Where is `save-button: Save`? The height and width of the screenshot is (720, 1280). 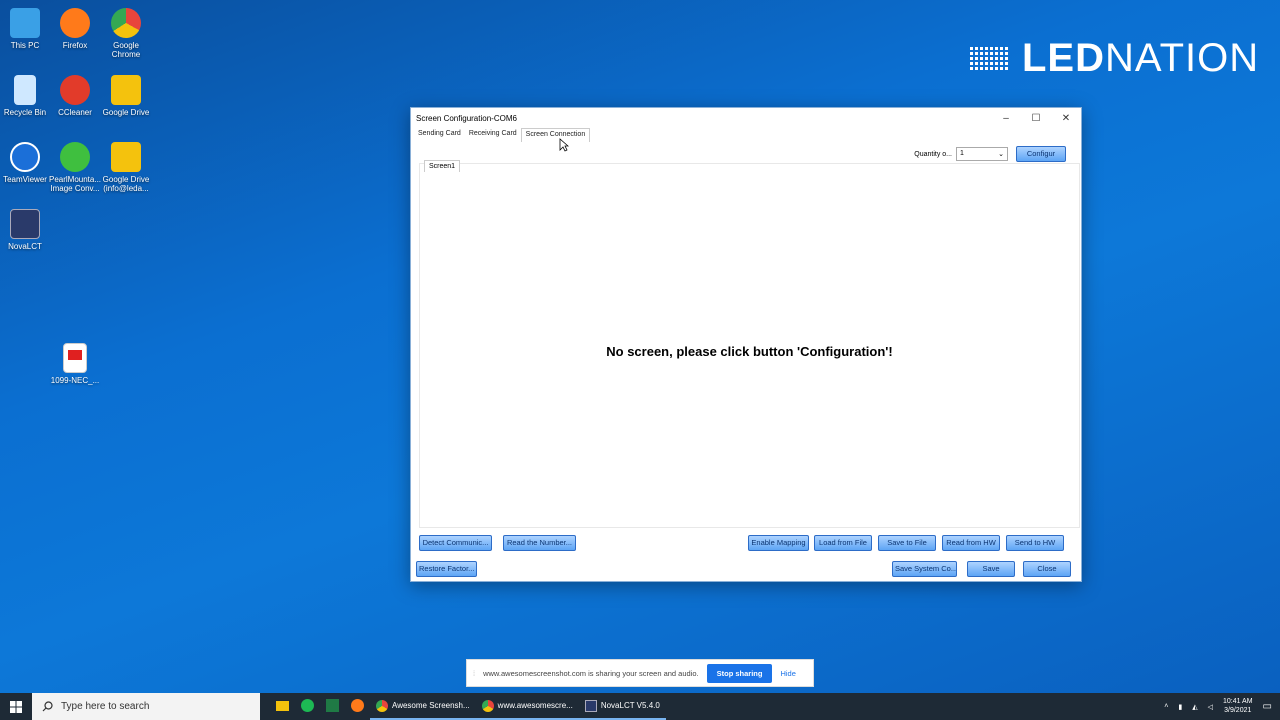 save-button: Save is located at coordinates (991, 569).